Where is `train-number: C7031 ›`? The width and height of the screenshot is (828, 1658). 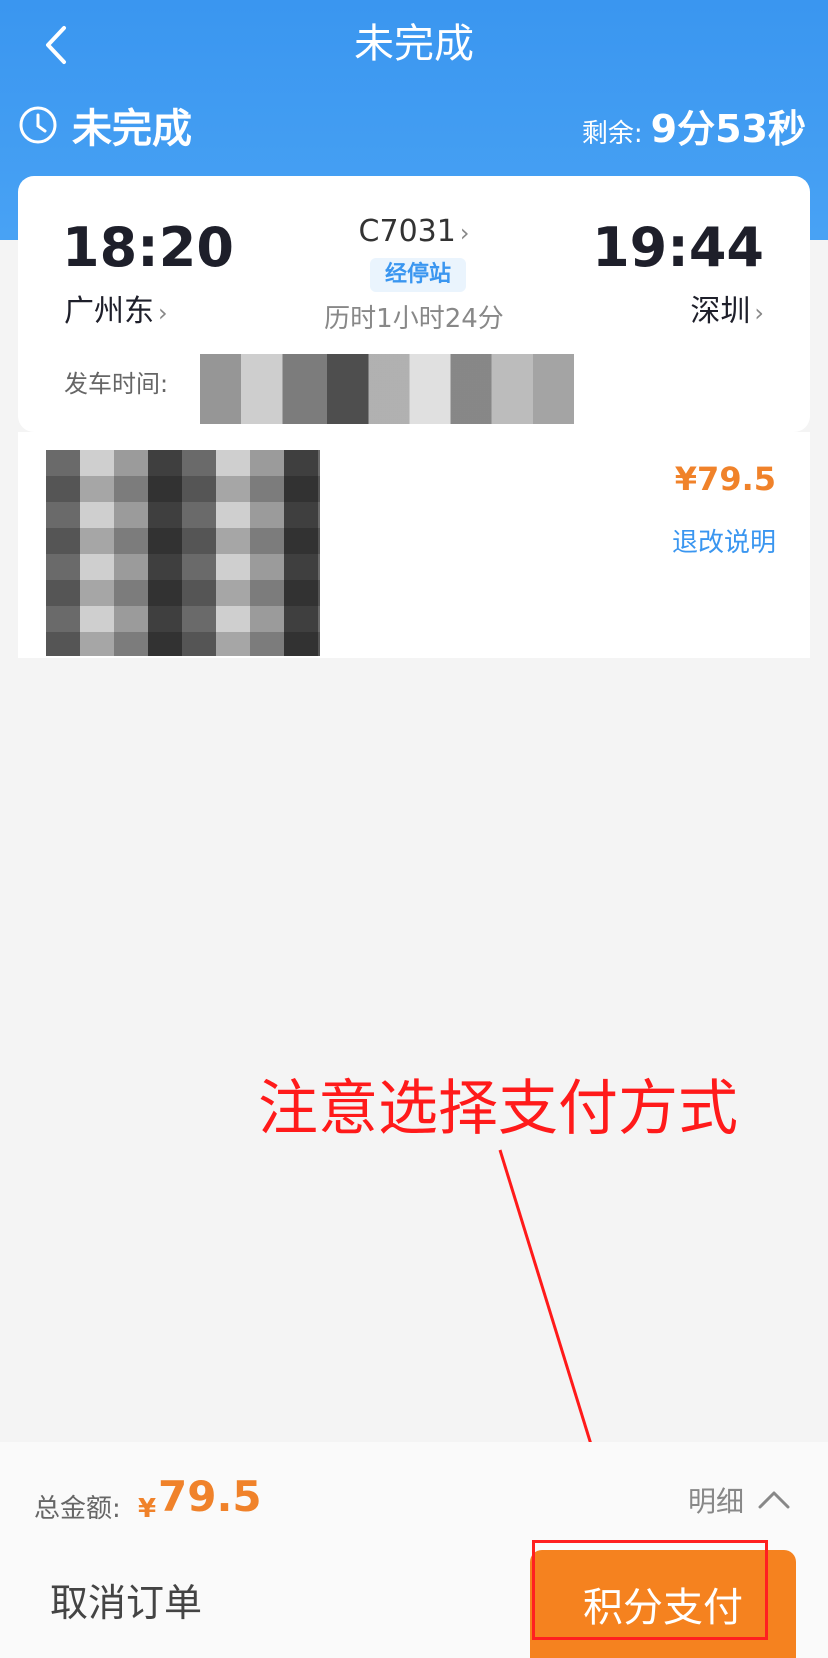
train-number: C7031 › is located at coordinates (414, 231).